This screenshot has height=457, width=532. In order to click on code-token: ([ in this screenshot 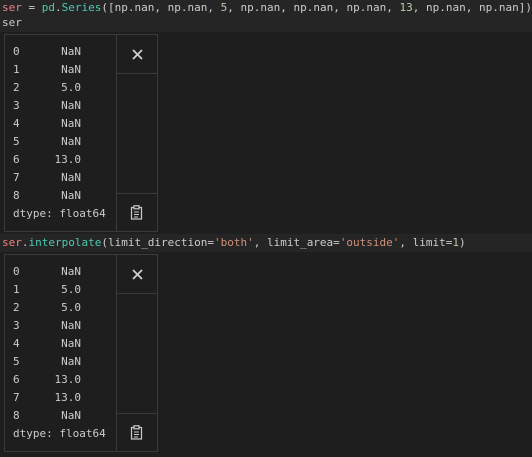, I will do `click(108, 7)`.